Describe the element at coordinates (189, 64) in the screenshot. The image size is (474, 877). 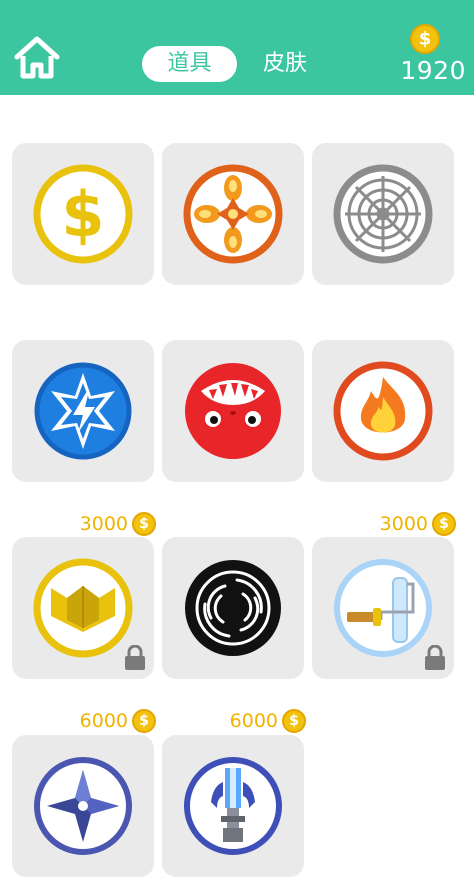
I see `tab-props: 道具` at that location.